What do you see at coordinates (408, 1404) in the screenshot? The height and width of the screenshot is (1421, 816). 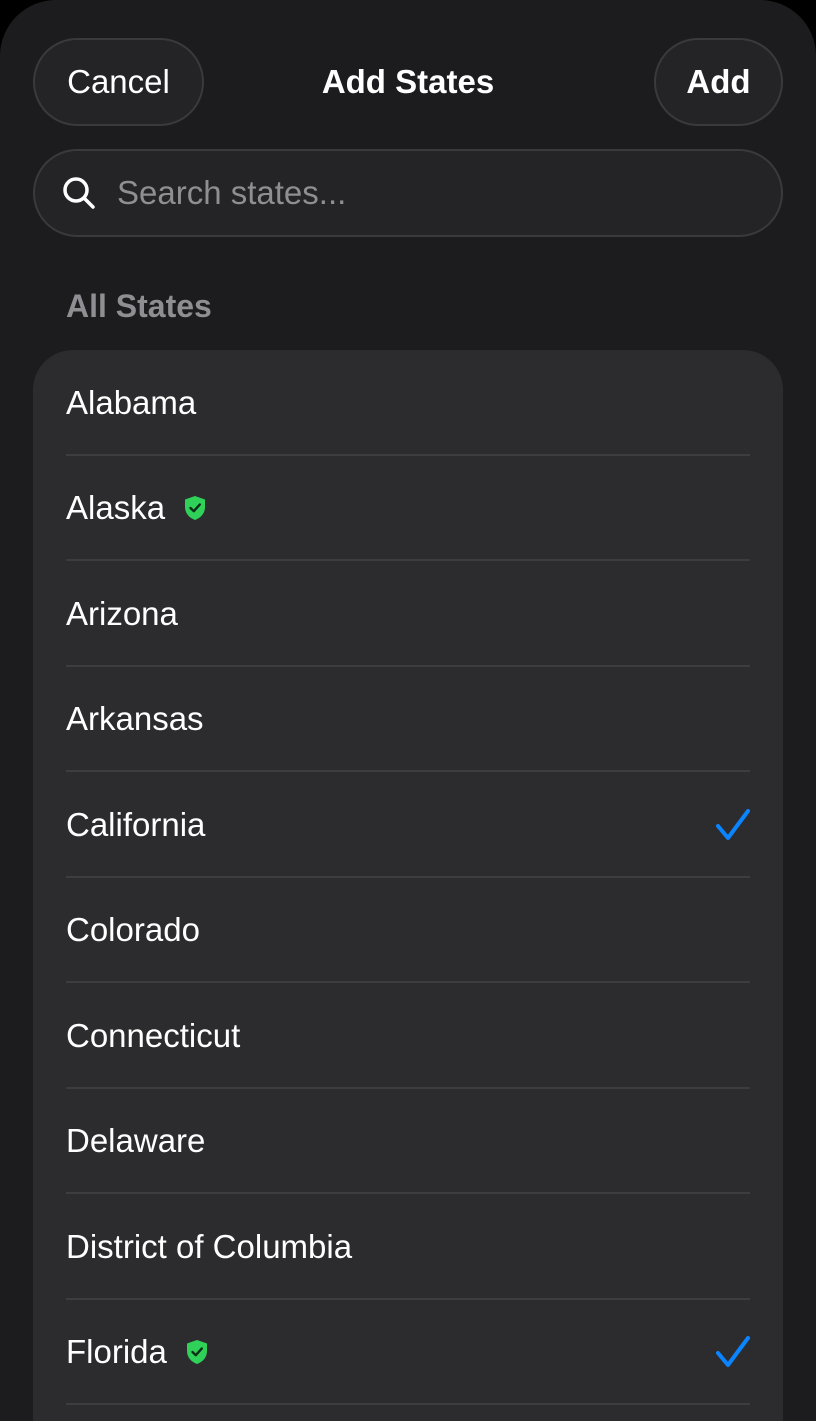 I see `row-divider` at bounding box center [408, 1404].